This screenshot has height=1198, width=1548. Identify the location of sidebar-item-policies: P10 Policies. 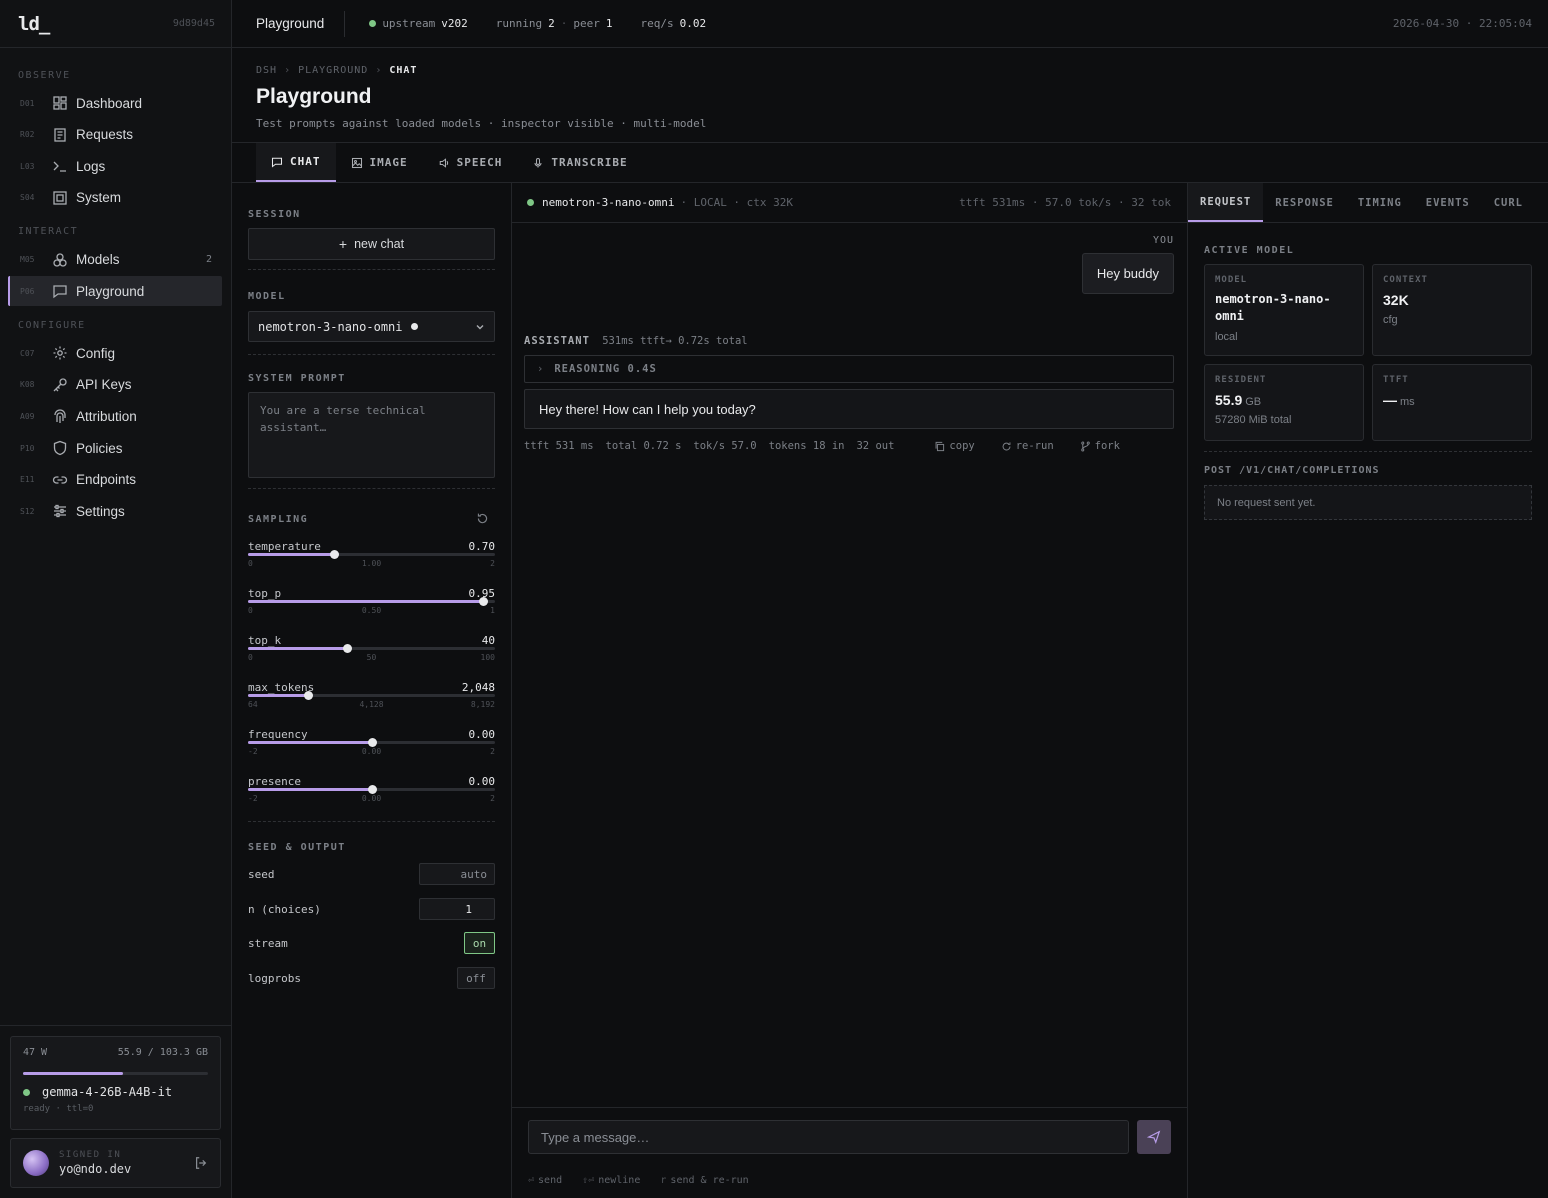
(115, 448).